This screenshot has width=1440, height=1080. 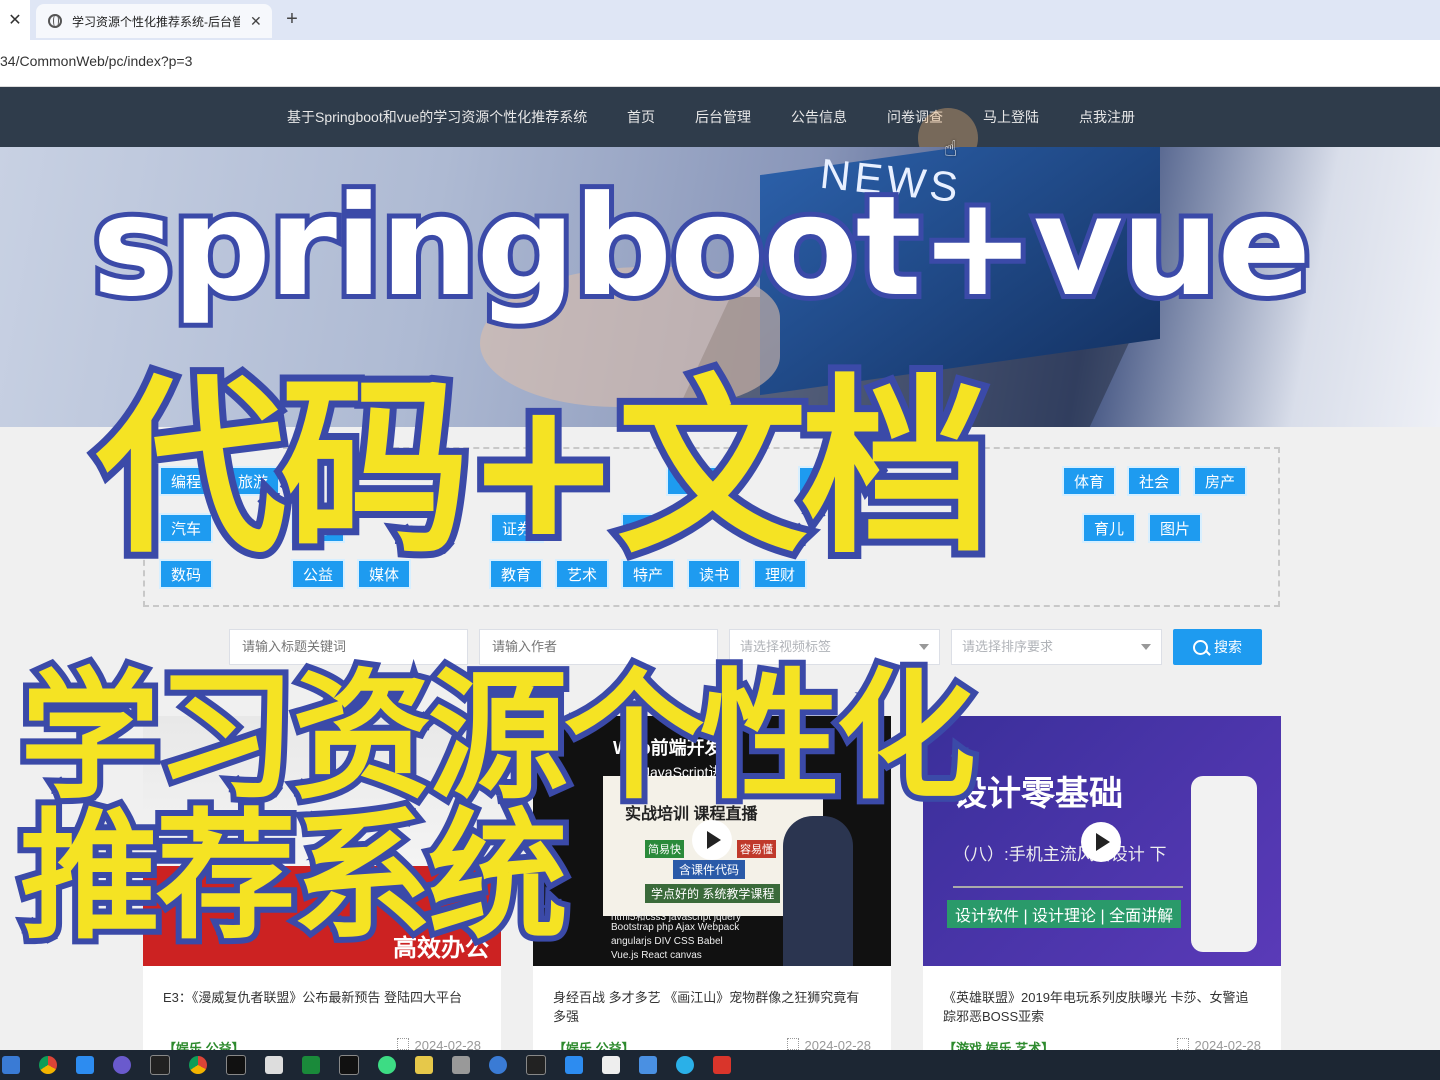 I want to click on tag-select-placeholder: 请选择视频标签, so click(x=786, y=646).